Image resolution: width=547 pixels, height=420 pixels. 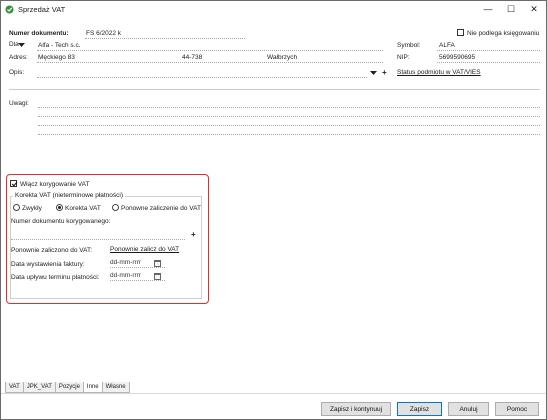 What do you see at coordinates (18, 57) in the screenshot?
I see `adres-label: Adres:` at bounding box center [18, 57].